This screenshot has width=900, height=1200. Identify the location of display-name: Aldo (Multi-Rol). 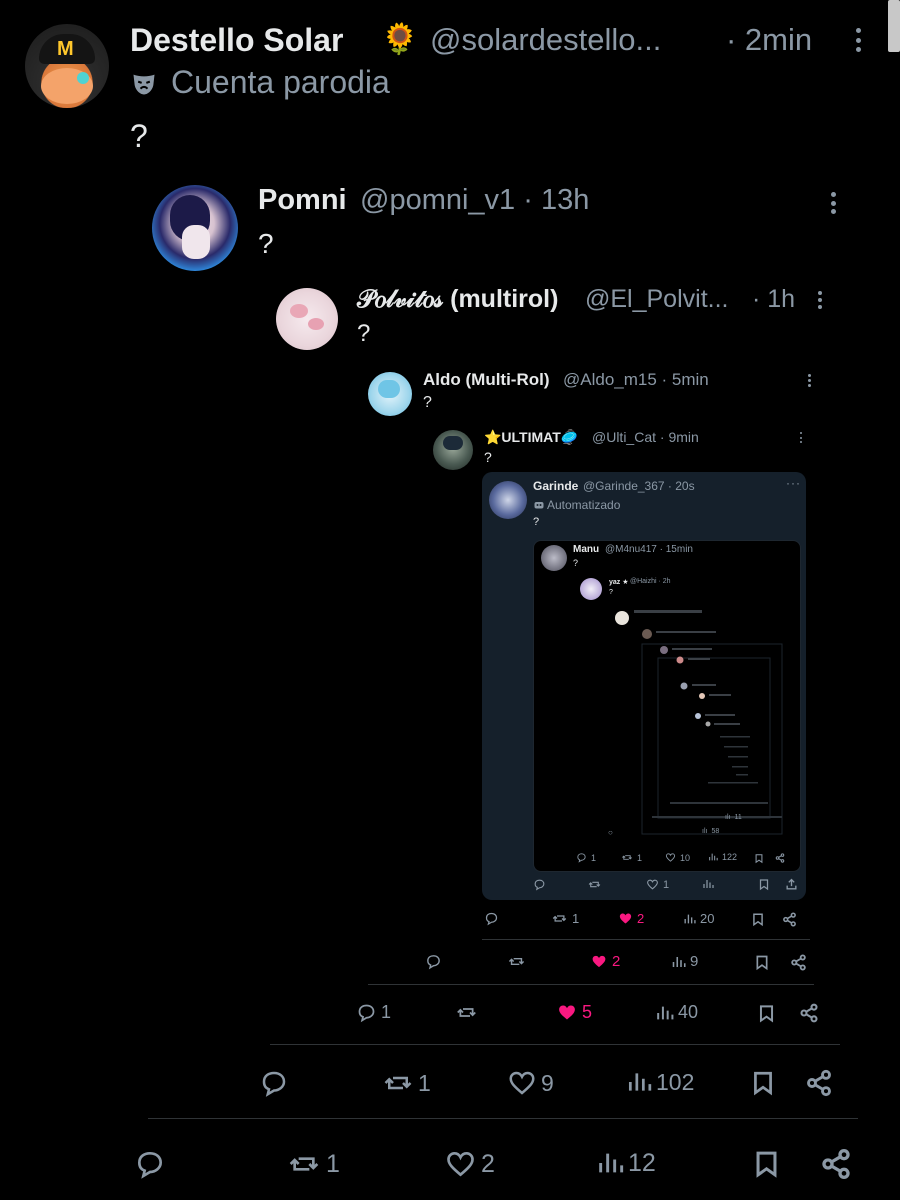
(486, 380).